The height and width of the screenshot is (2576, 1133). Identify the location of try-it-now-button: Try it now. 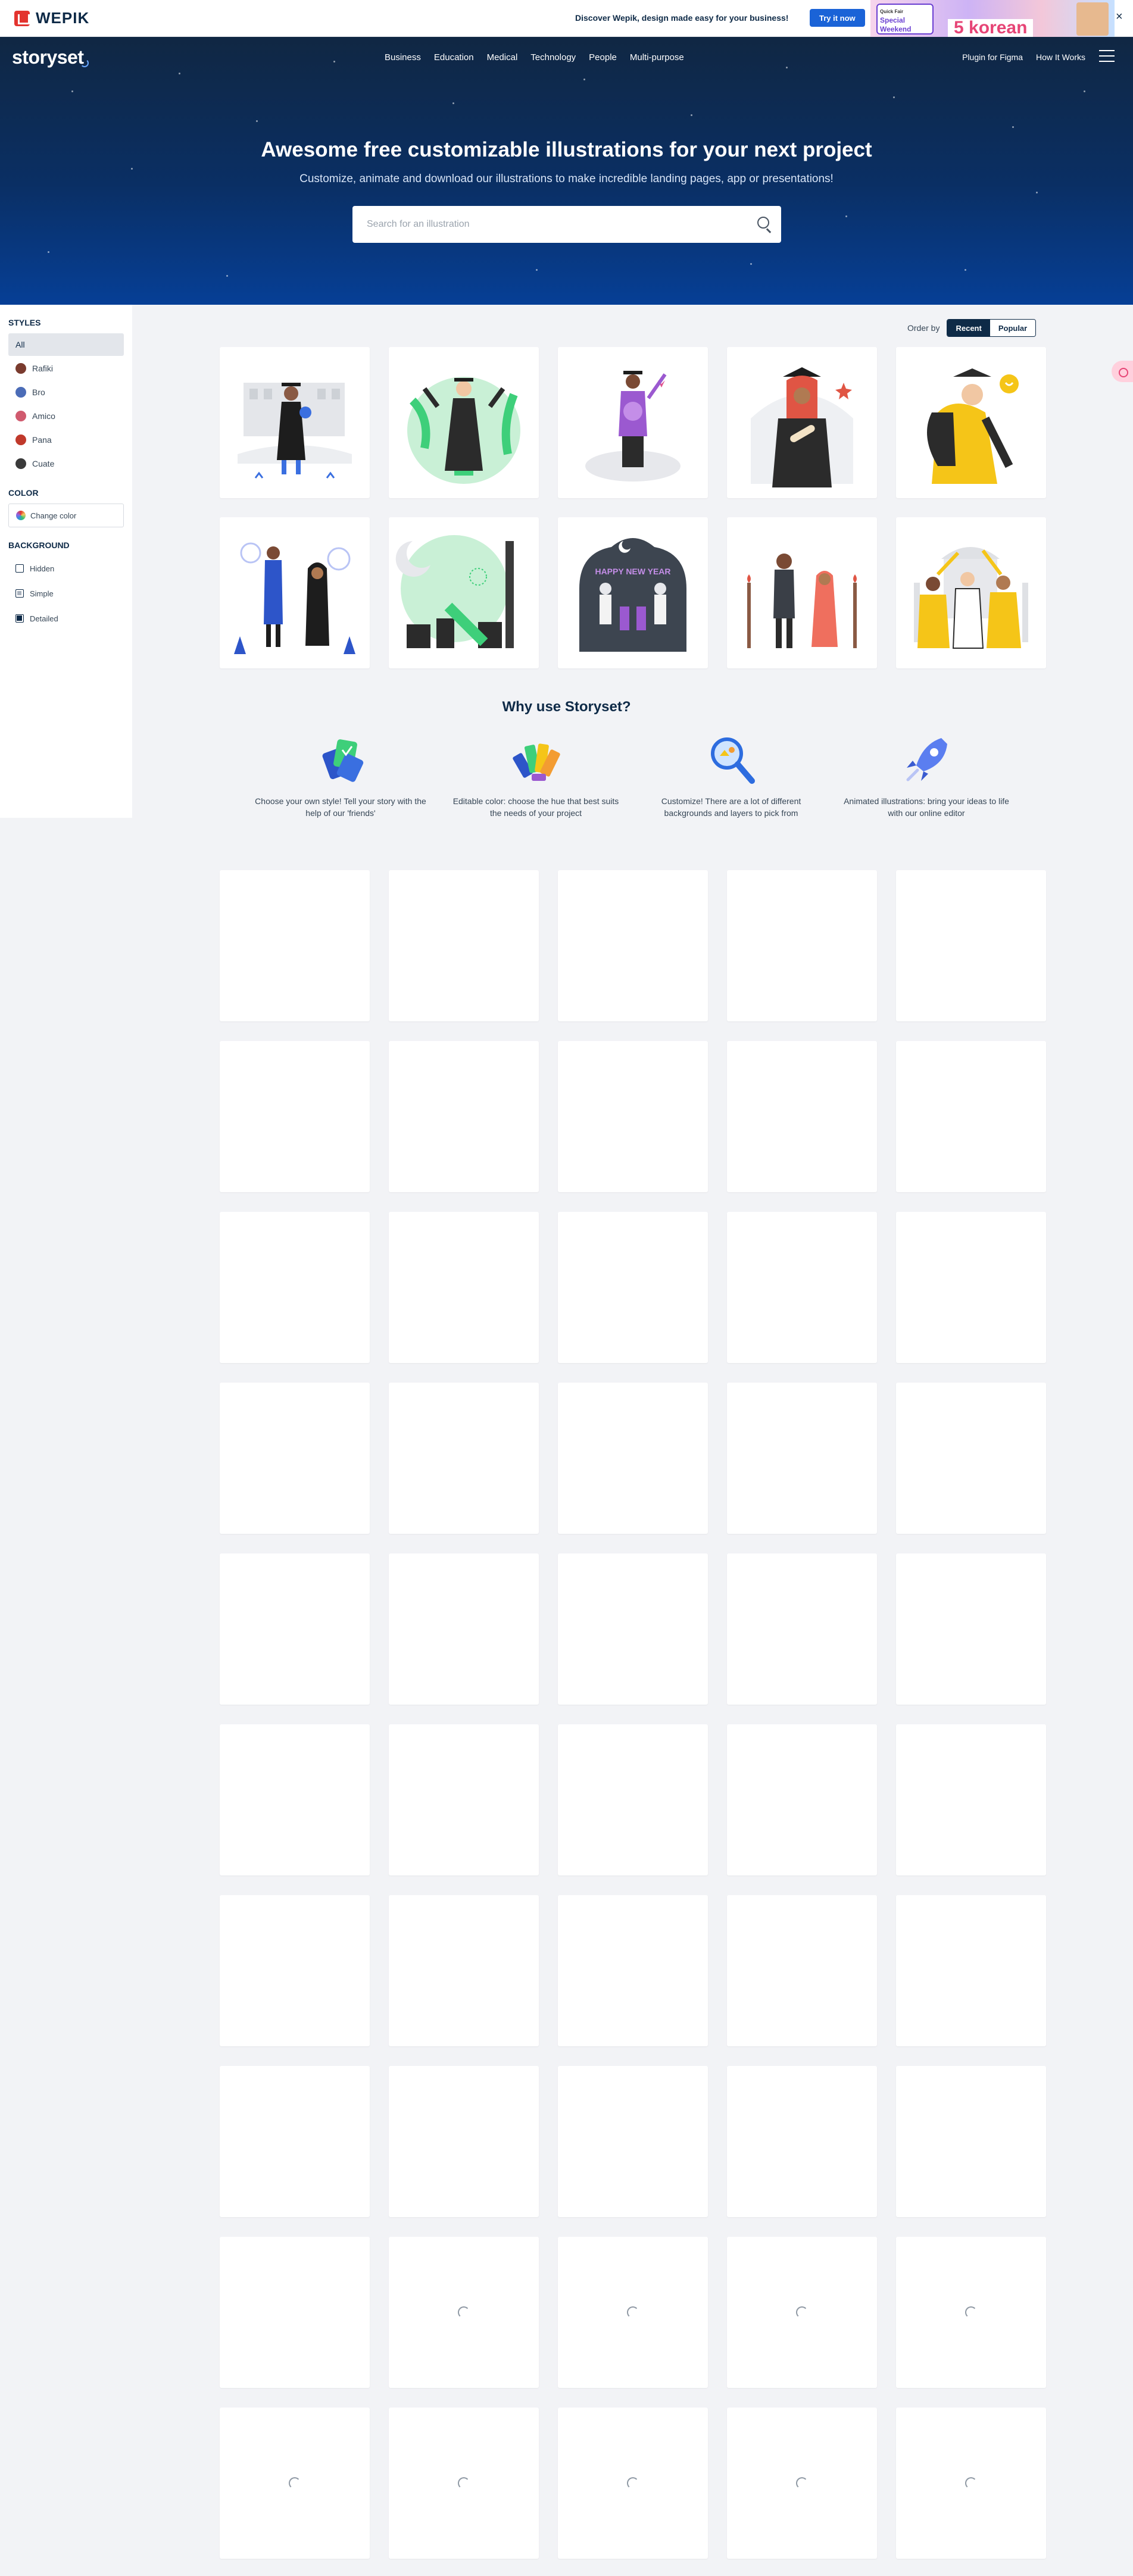
(837, 18).